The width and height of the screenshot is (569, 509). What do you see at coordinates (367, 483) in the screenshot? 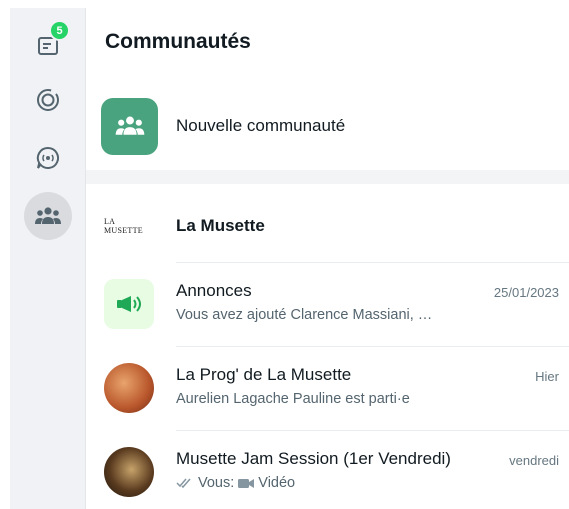
I see `chat-preview: Vous: Vidéo` at bounding box center [367, 483].